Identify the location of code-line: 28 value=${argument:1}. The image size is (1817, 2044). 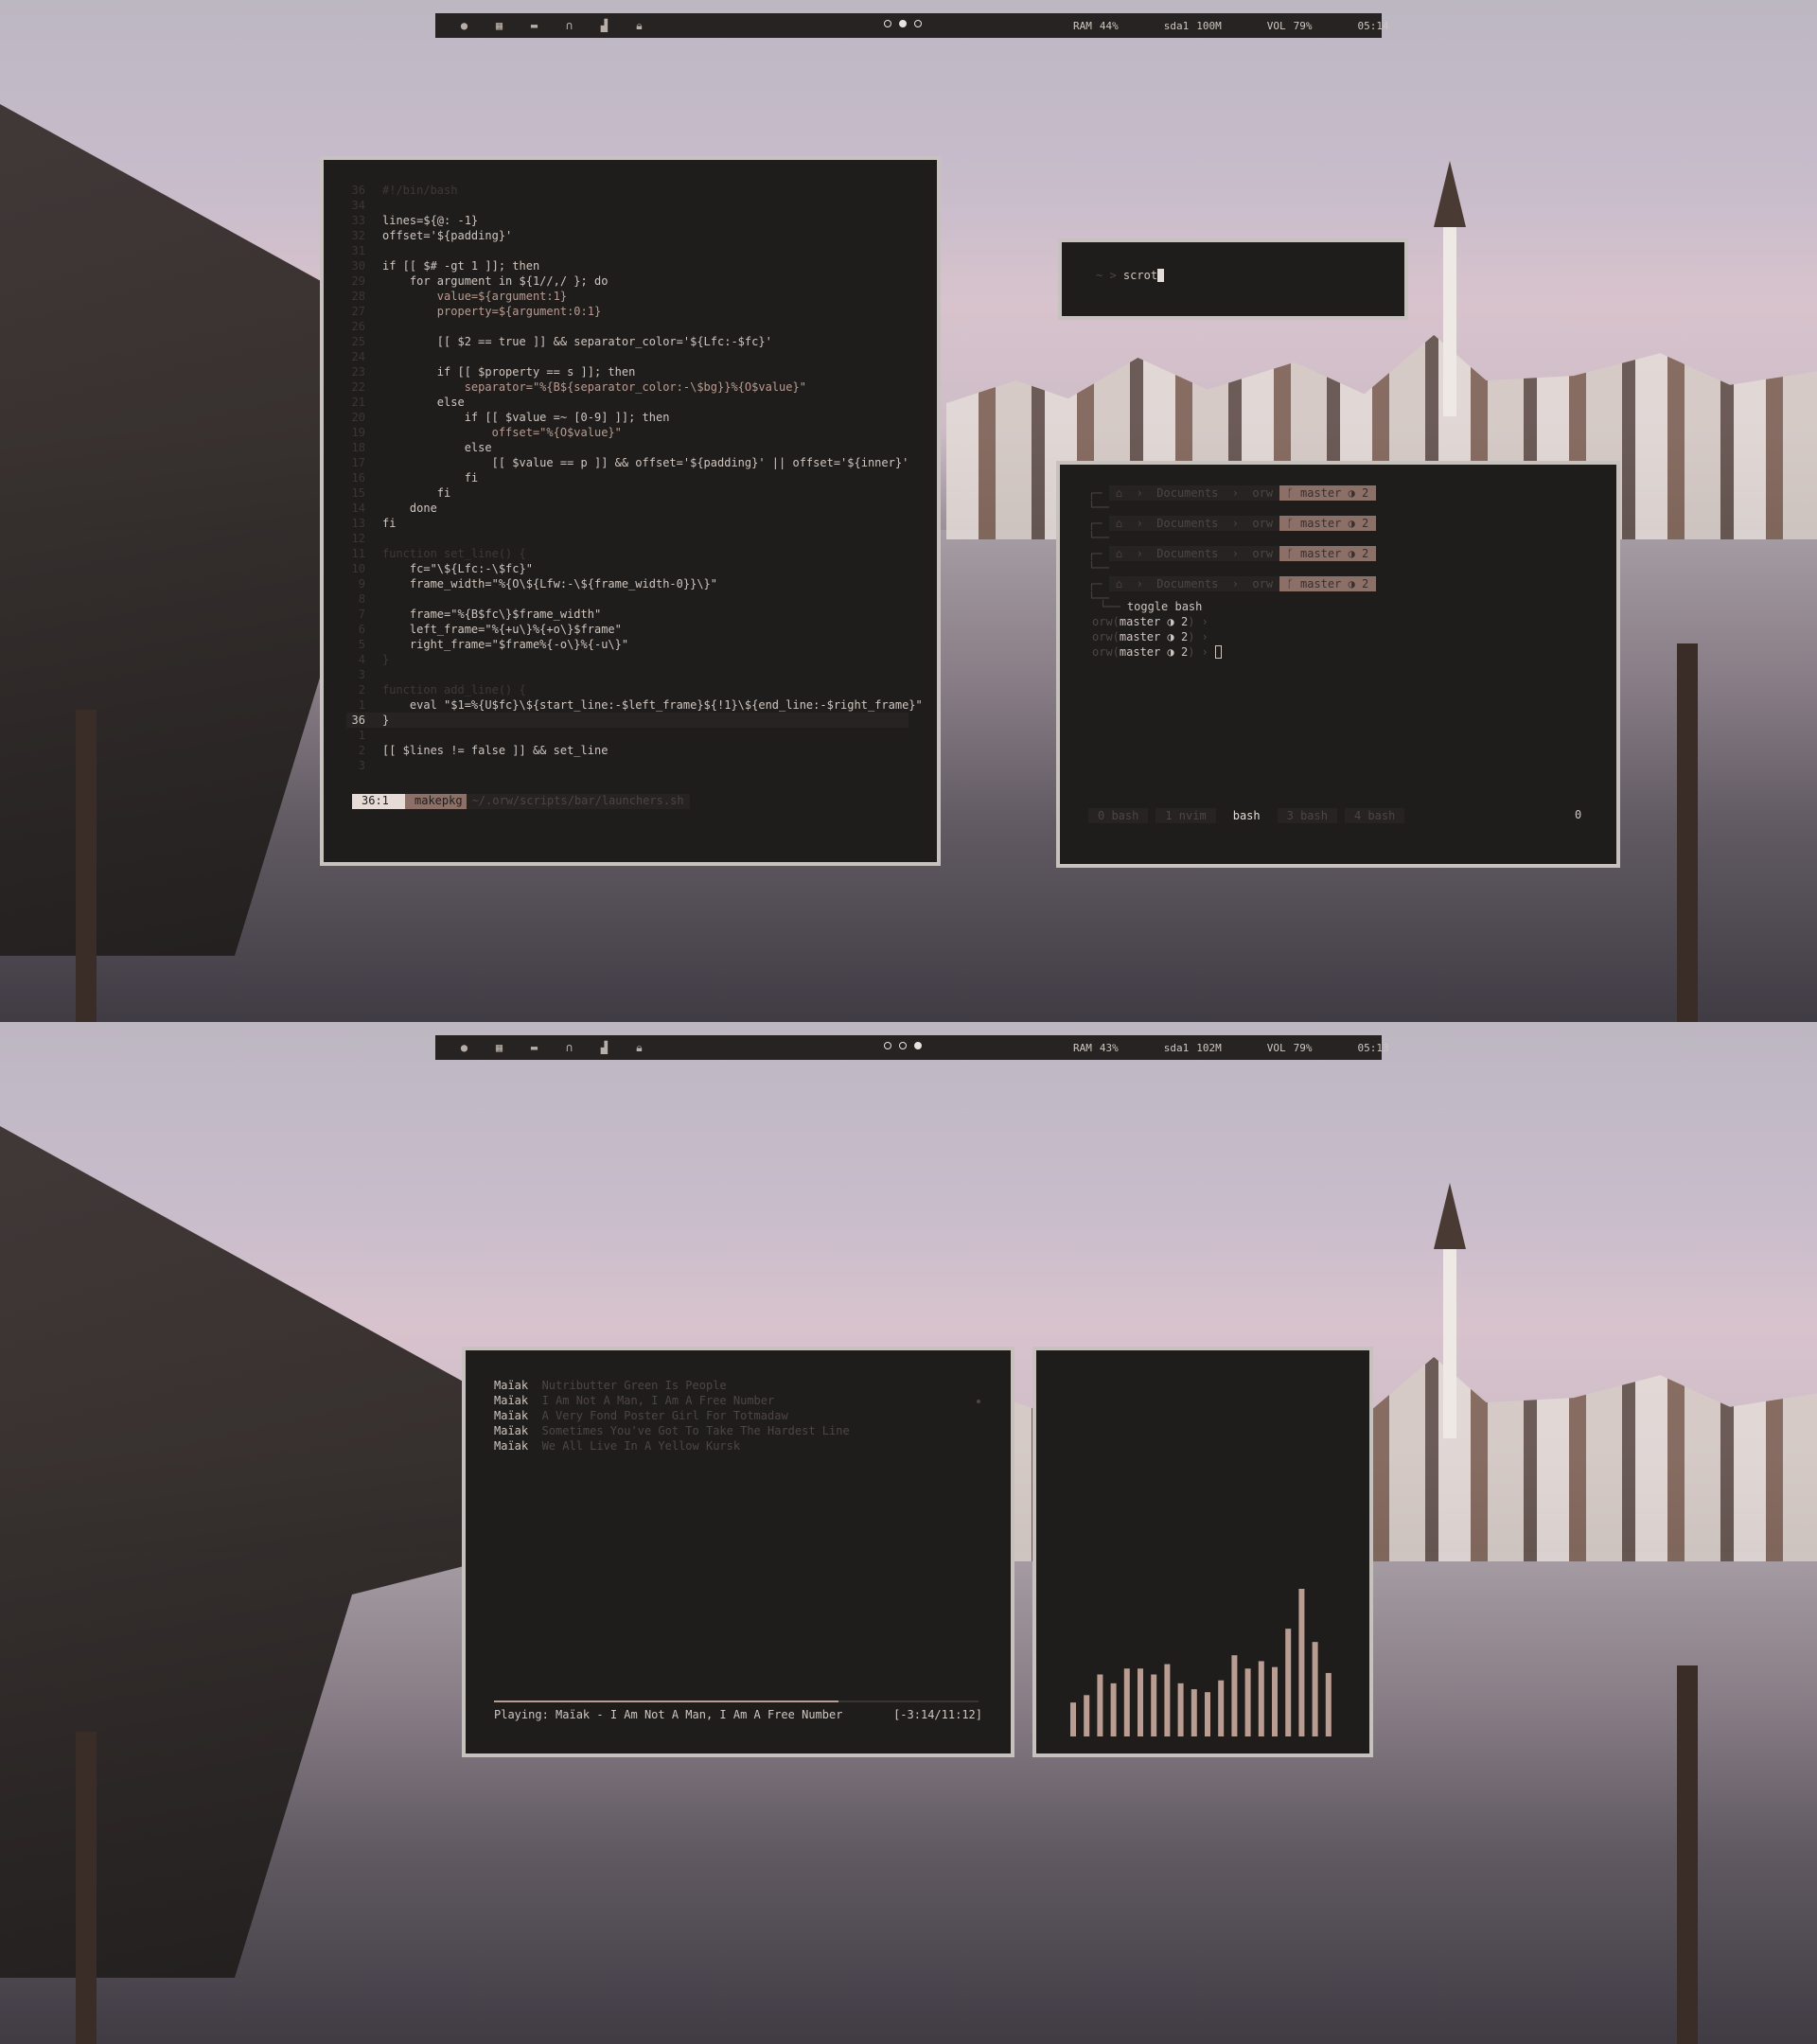
(635, 296).